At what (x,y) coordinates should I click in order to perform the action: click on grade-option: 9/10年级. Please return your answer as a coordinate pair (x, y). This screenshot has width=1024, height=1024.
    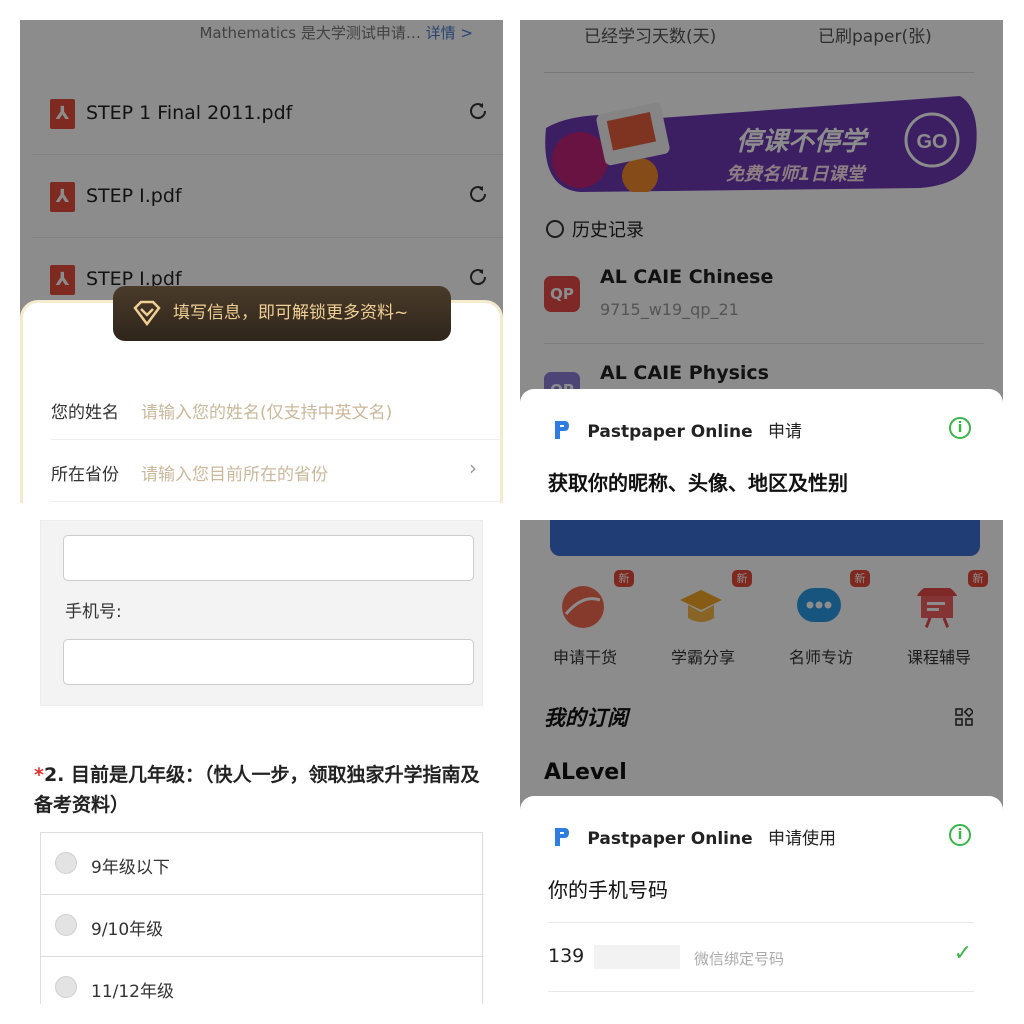
    Looking at the image, I should click on (262, 926).